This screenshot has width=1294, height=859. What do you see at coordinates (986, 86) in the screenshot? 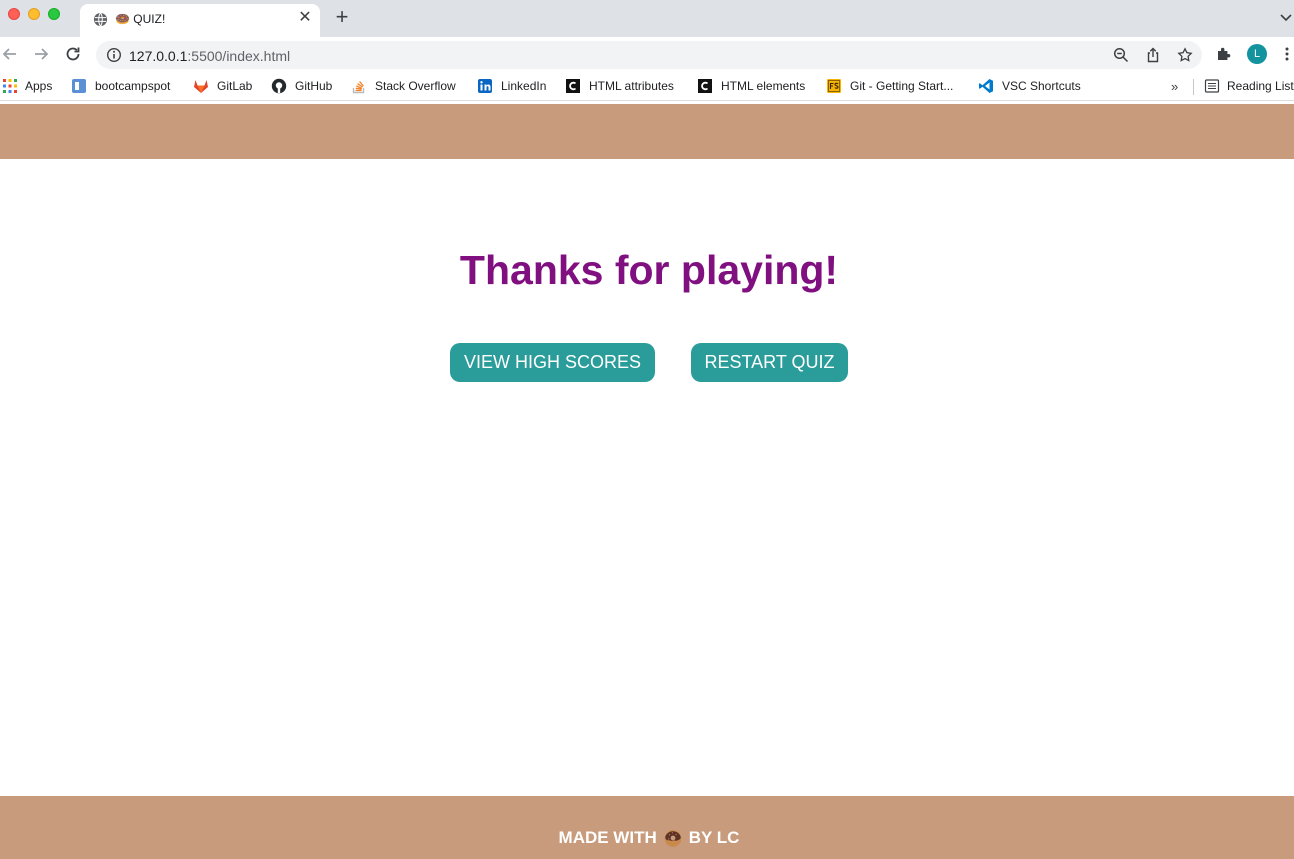
I see `vscode-icon` at bounding box center [986, 86].